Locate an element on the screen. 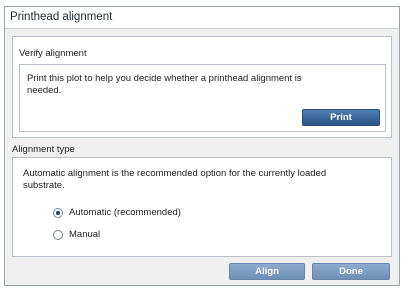  automatic-option-label: Automatic (recommended) is located at coordinates (125, 212).